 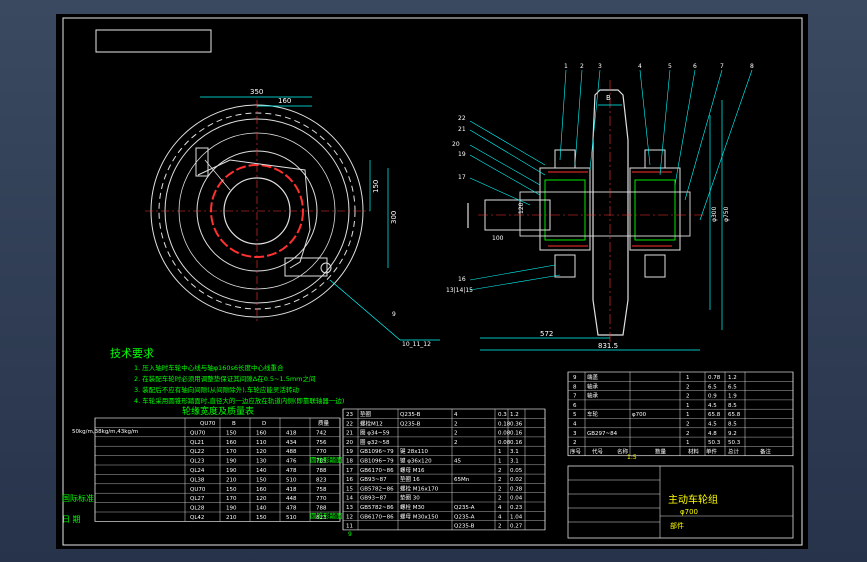 What do you see at coordinates (516, 434) in the screenshot?
I see `parts-row-weight: 0.16` at bounding box center [516, 434].